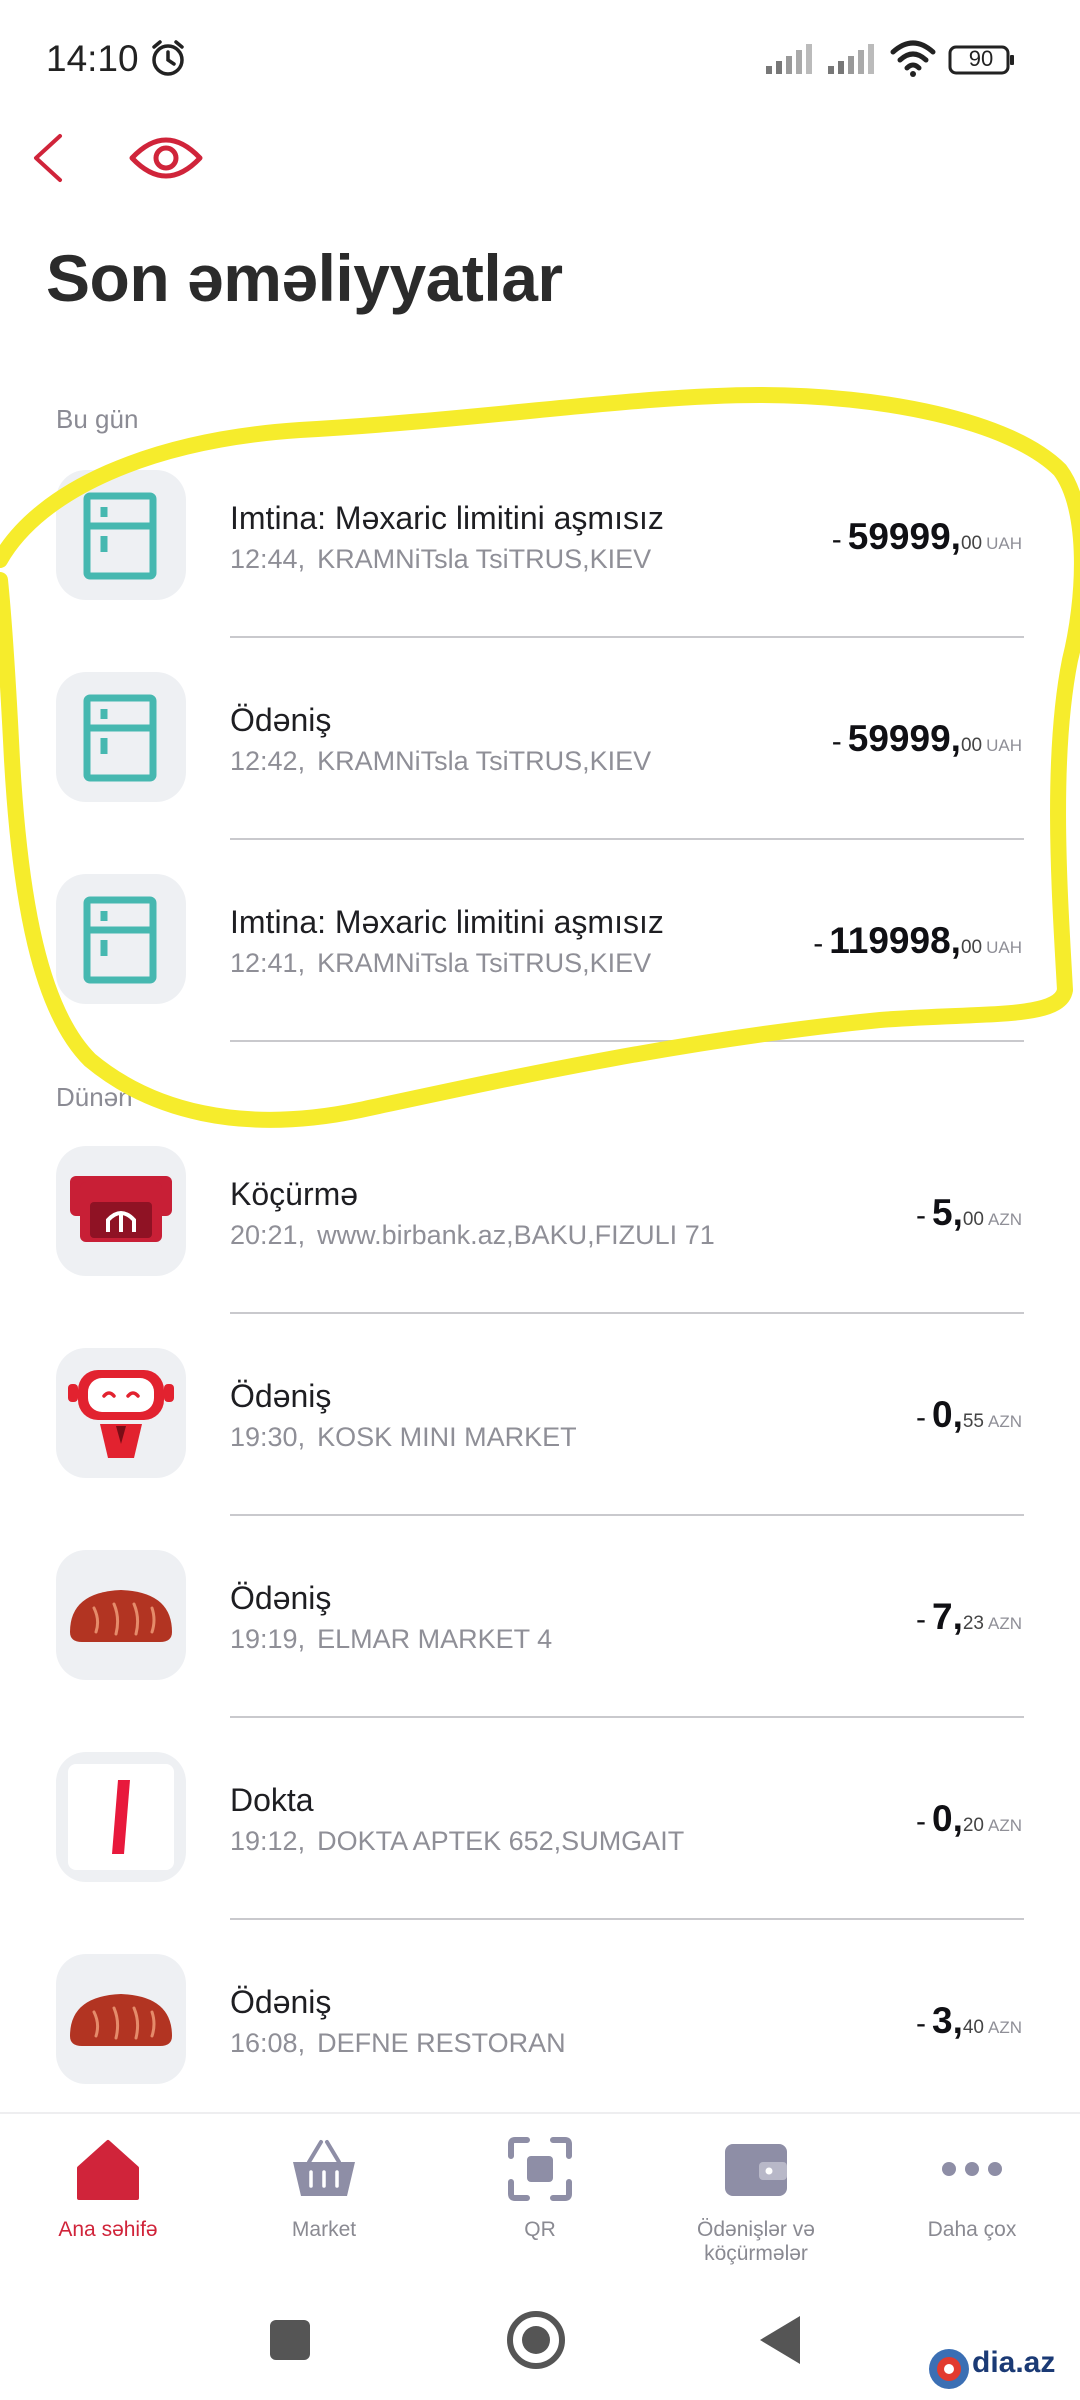 Image resolution: width=1080 pixels, height=2400 pixels. I want to click on transaction-row: Ödəniş 19:19, ELMAR MARKET 4 -7,23 AZN, so click(540, 1650).